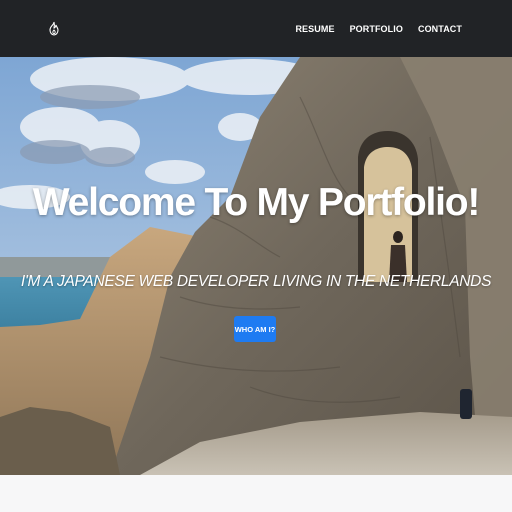  I want to click on nav-links: RESUME PORTFOLIO CONTACT, so click(378, 28).